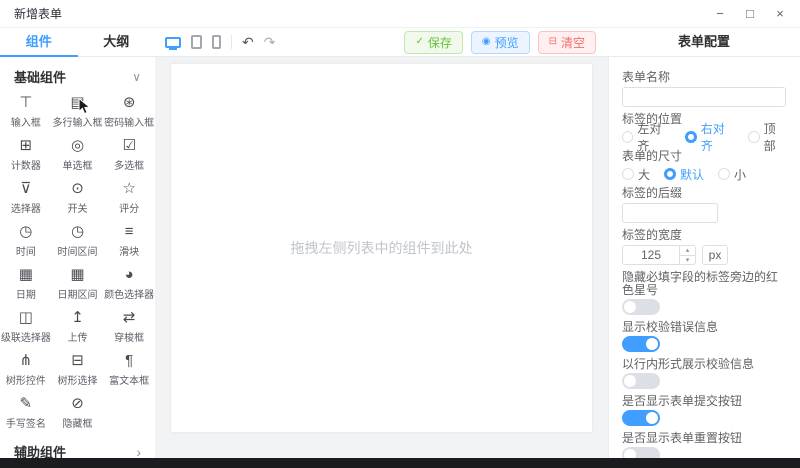 This screenshot has width=800, height=468. I want to click on chevron-down-icon: ∨, so click(136, 76).